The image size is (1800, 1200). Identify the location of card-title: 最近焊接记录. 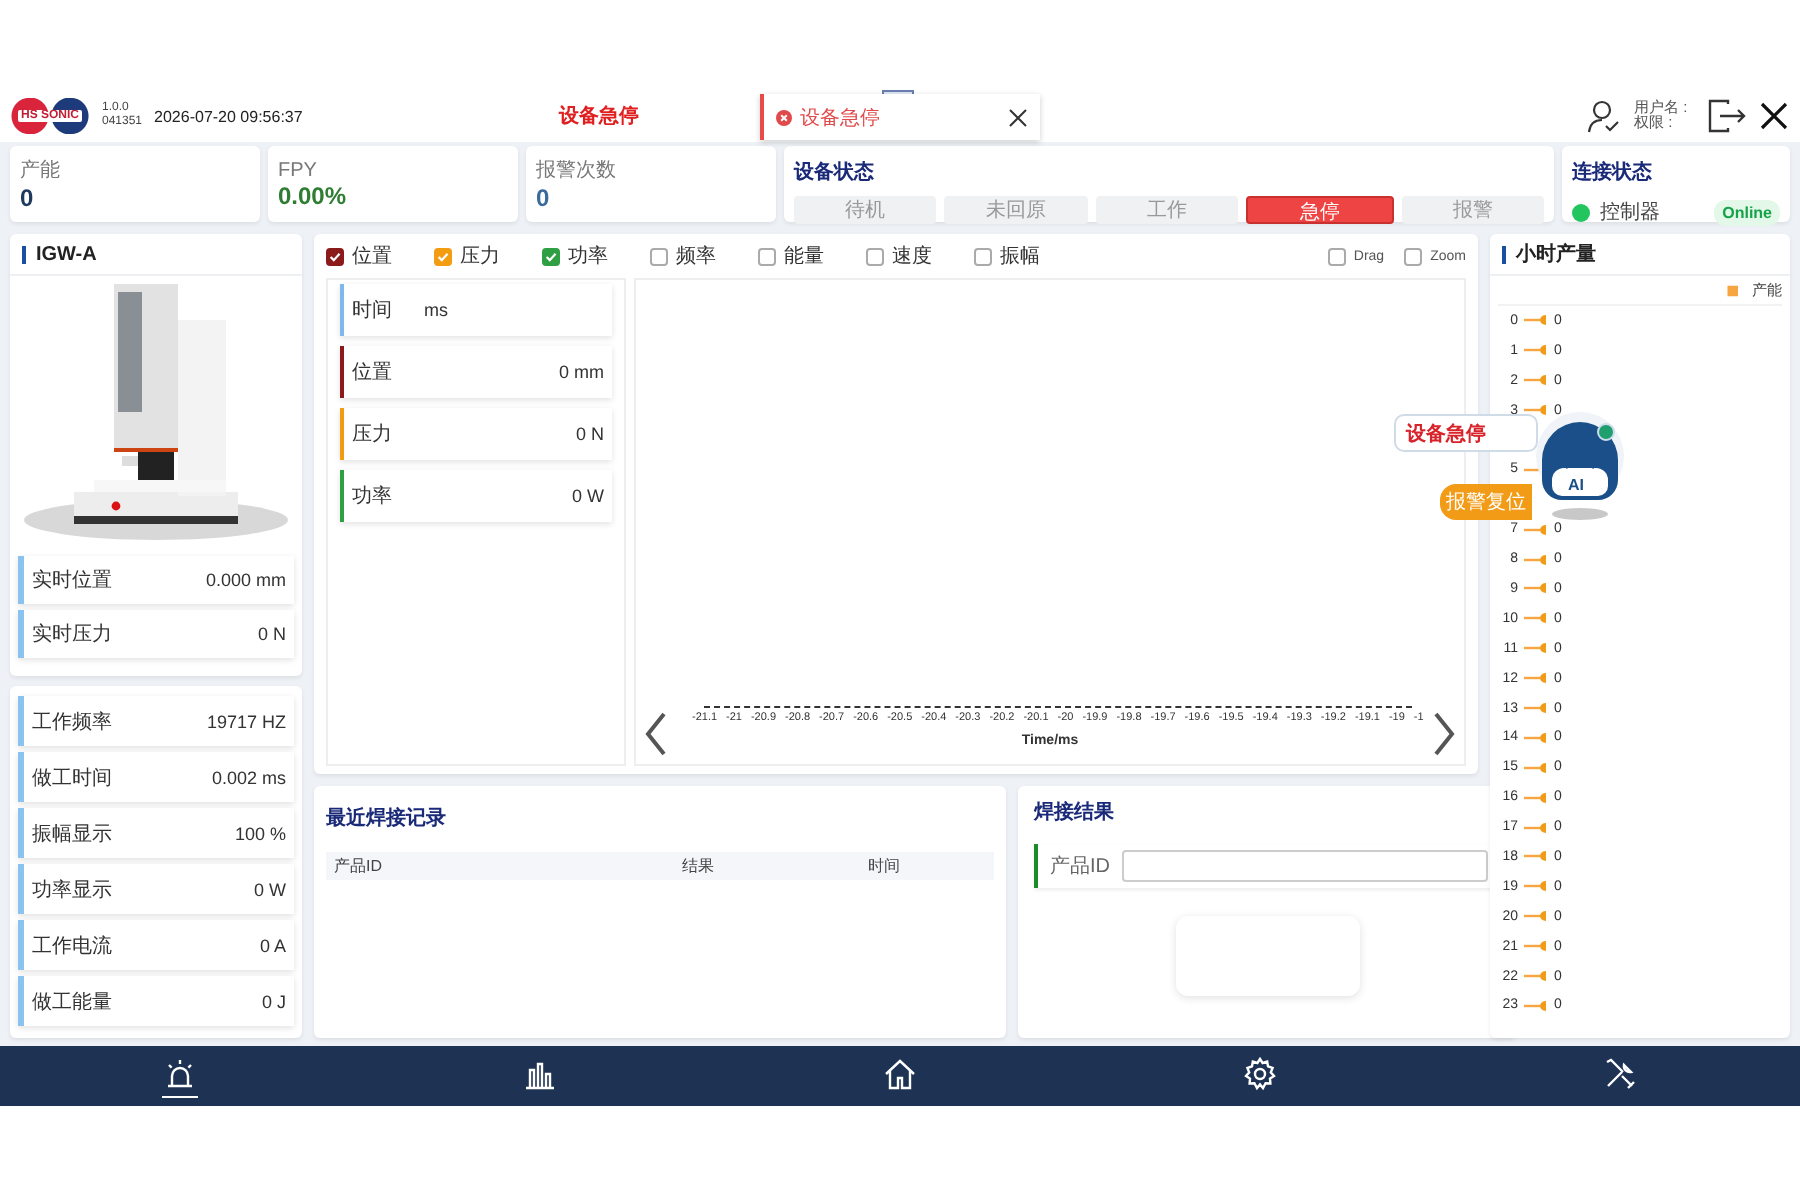
(386, 819).